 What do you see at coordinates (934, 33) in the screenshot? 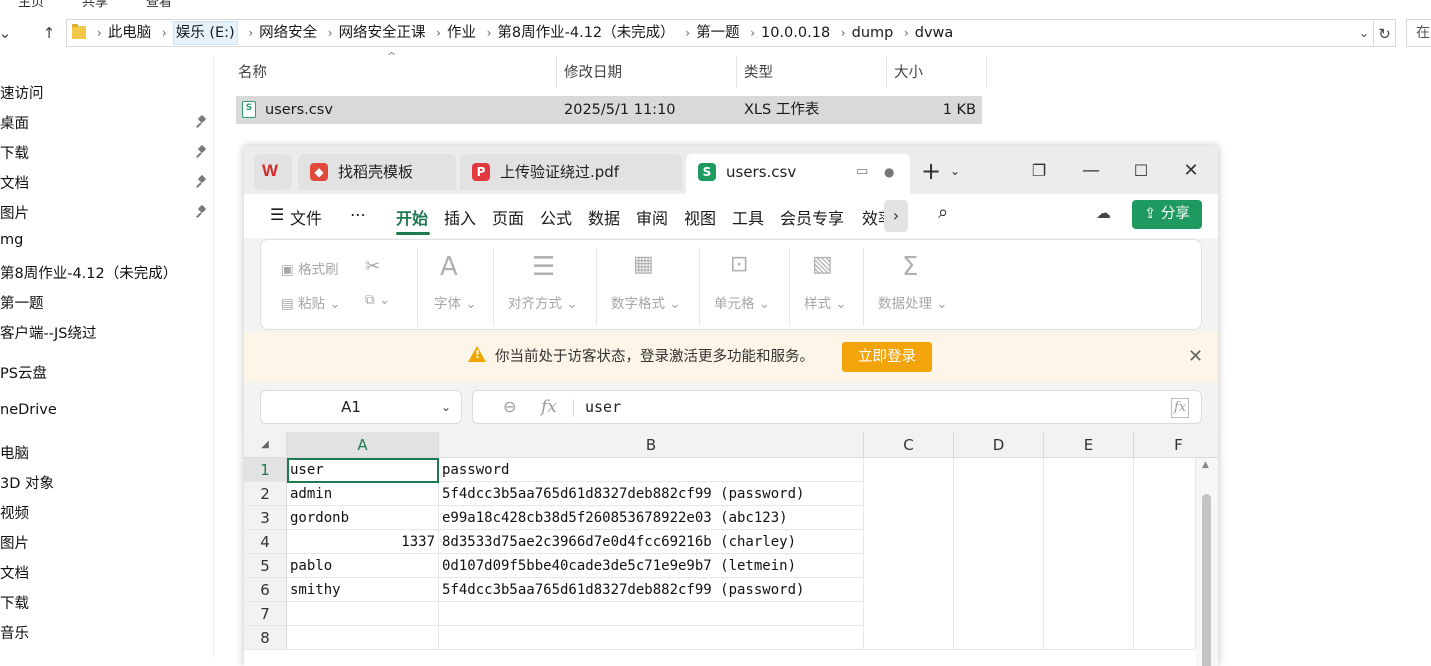
I see `breadcrumb-item: dvwa` at bounding box center [934, 33].